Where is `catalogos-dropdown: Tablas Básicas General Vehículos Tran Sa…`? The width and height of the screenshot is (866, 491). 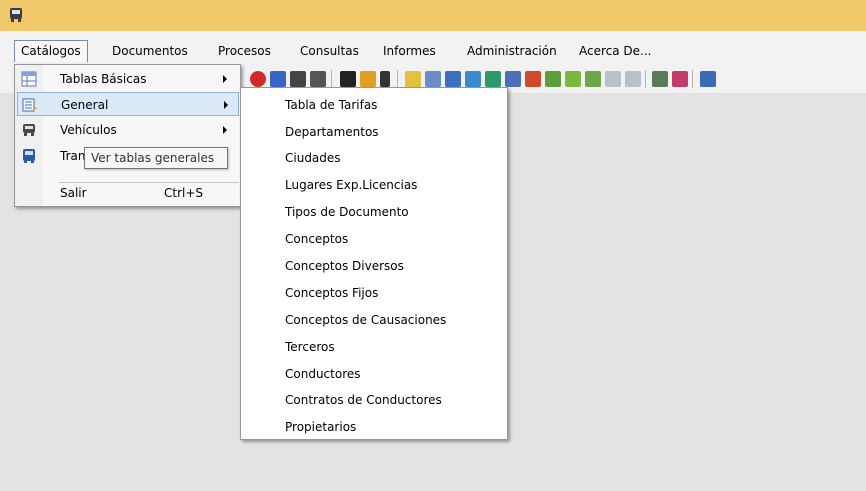
catalogos-dropdown: Tablas Básicas General Vehículos Tran Sa… is located at coordinates (127, 135).